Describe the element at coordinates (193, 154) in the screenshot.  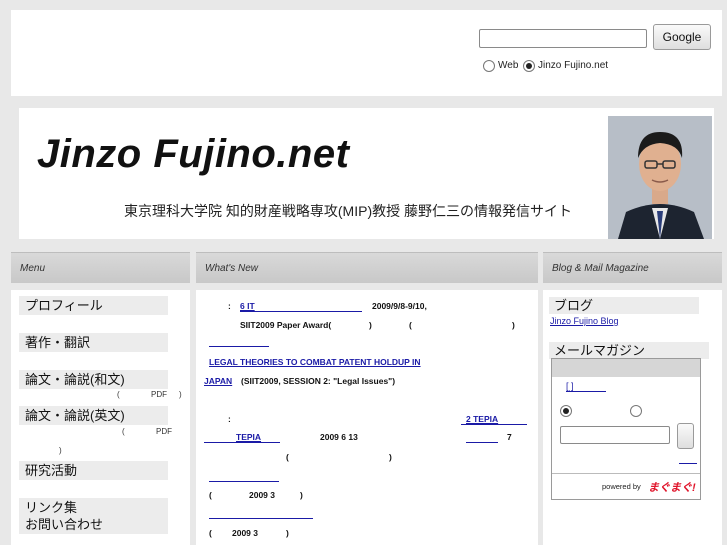
I see `site-title: Jinzo Fujino.net` at that location.